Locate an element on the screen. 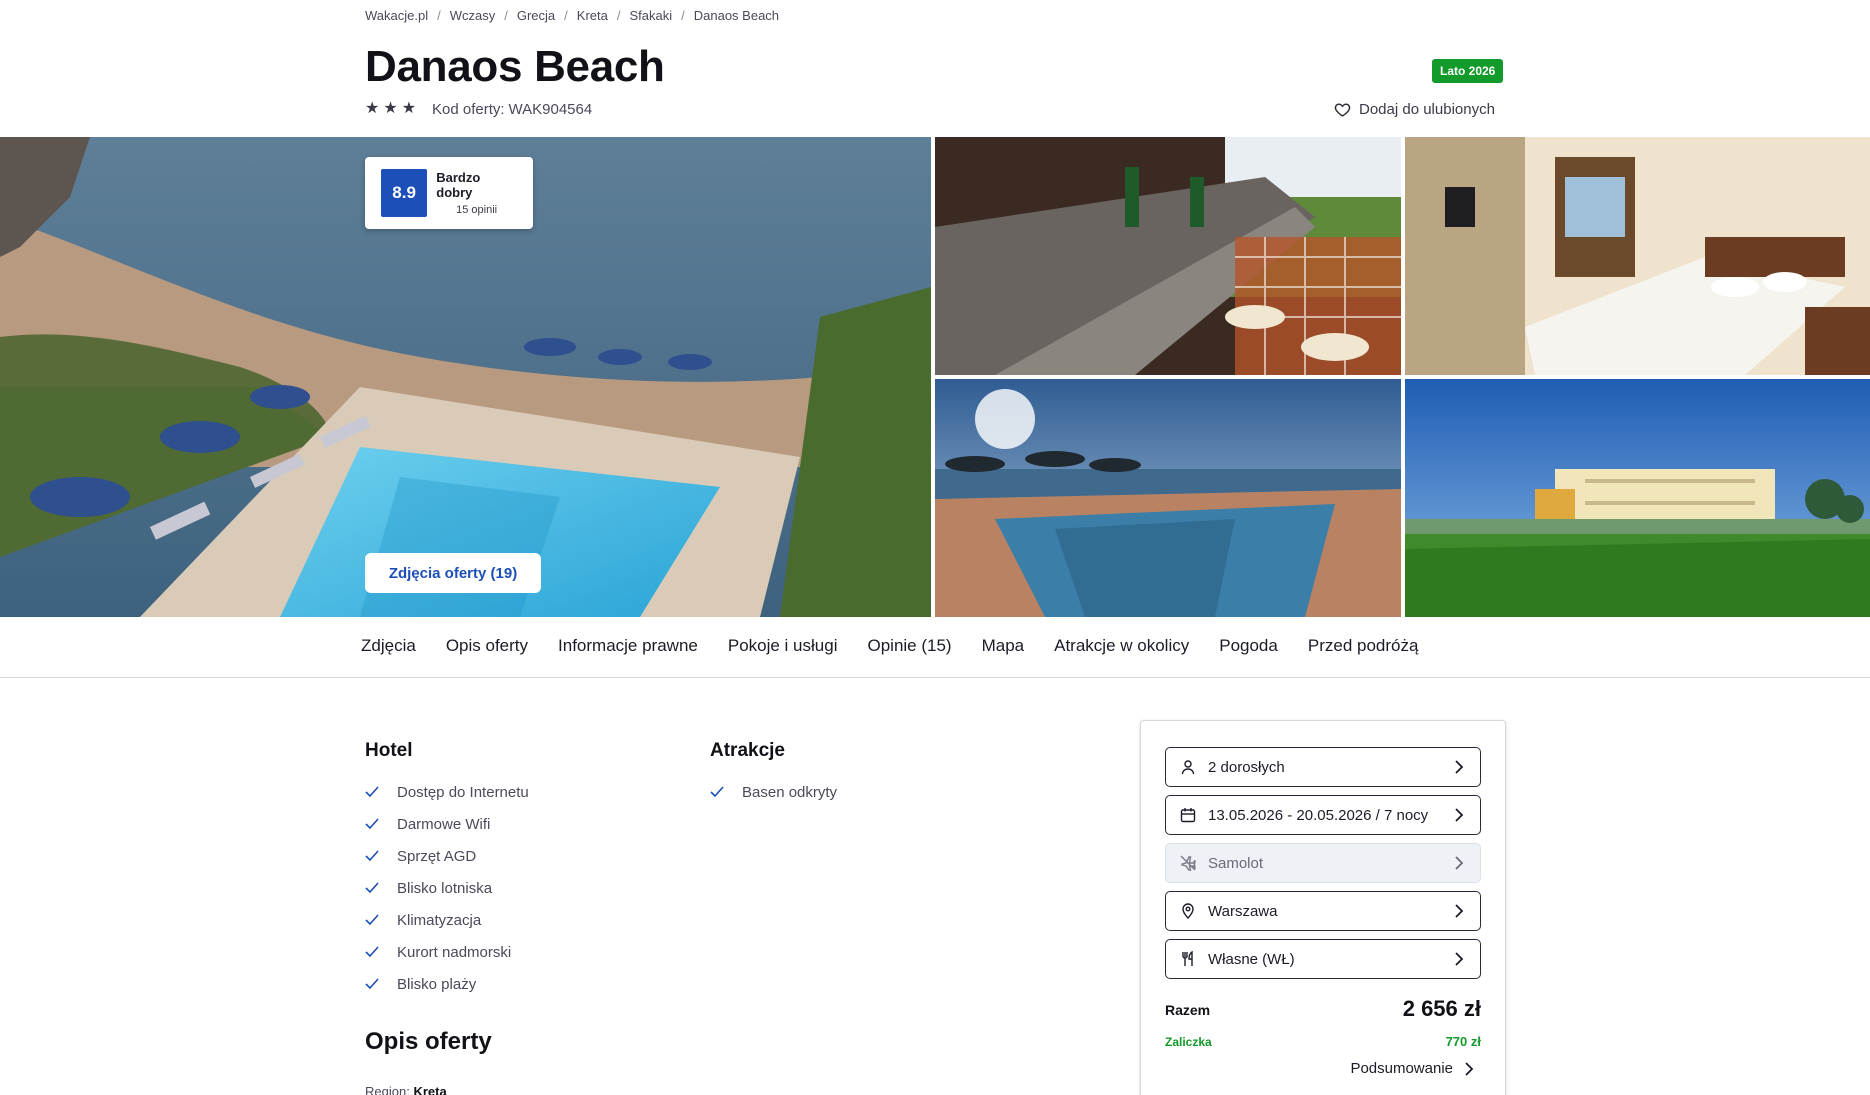  list-item: Dostęp do Internetu is located at coordinates (447, 792).